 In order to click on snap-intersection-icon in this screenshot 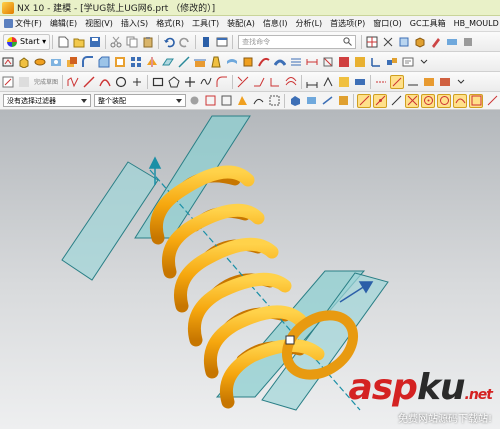, I will do `click(412, 100)`.